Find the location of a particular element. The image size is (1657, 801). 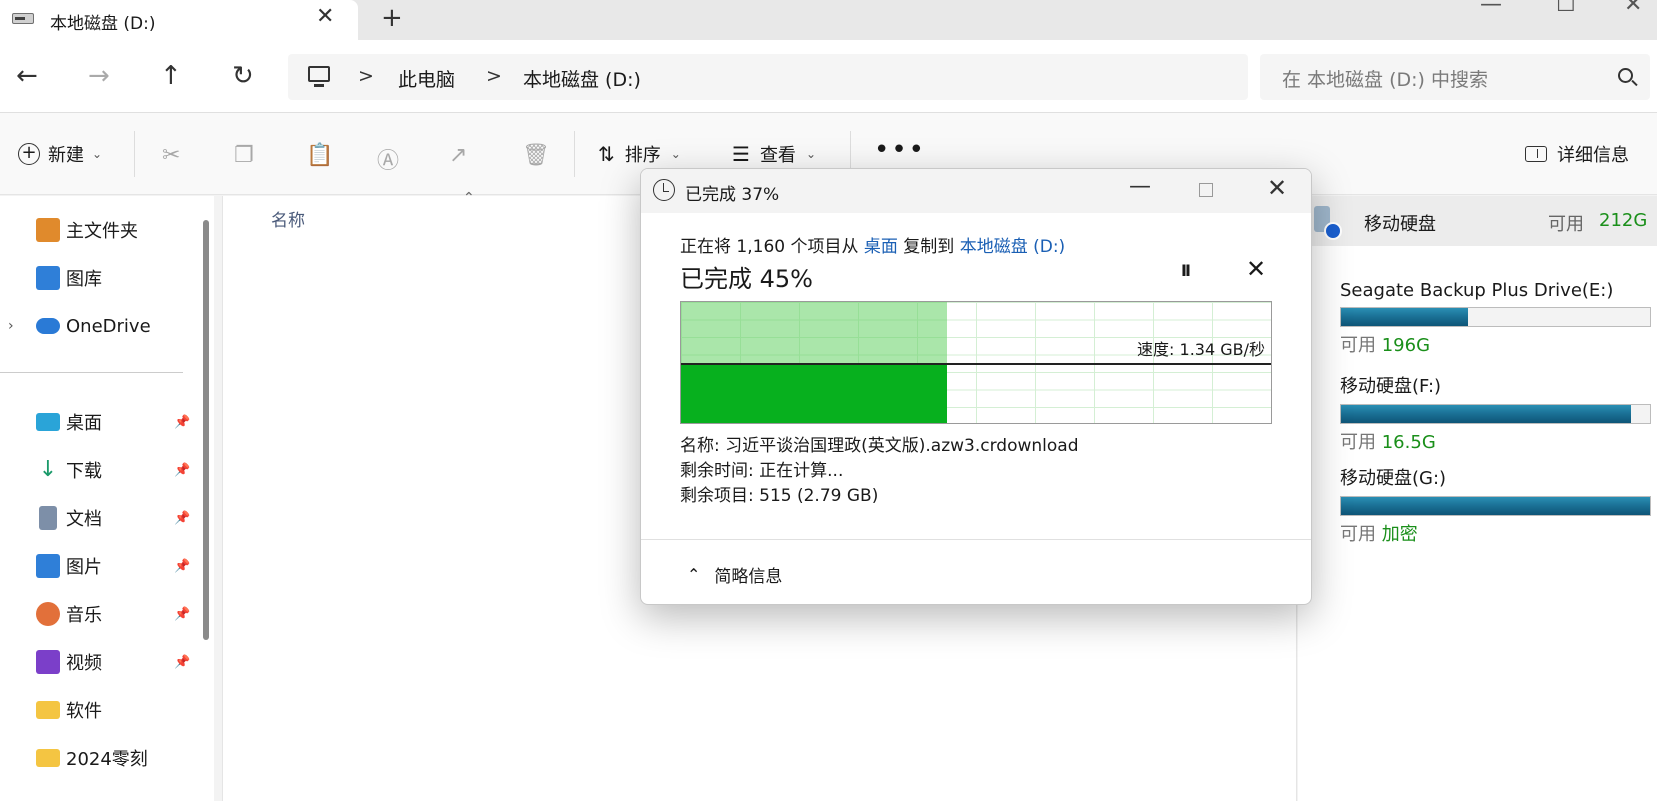

sidebar-item-music: 音乐 📌 is located at coordinates (100, 614).